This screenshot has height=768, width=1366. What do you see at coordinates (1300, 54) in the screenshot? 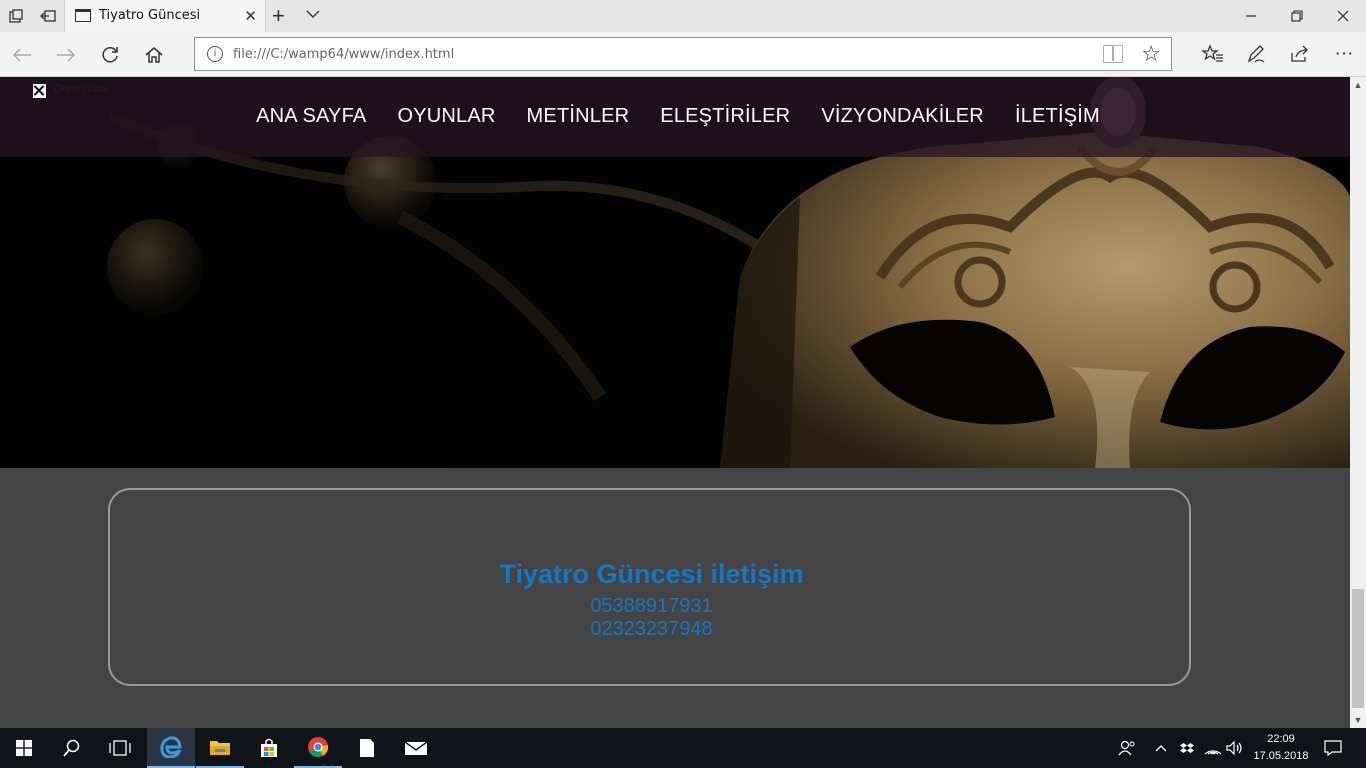
I see `share-icon` at bounding box center [1300, 54].